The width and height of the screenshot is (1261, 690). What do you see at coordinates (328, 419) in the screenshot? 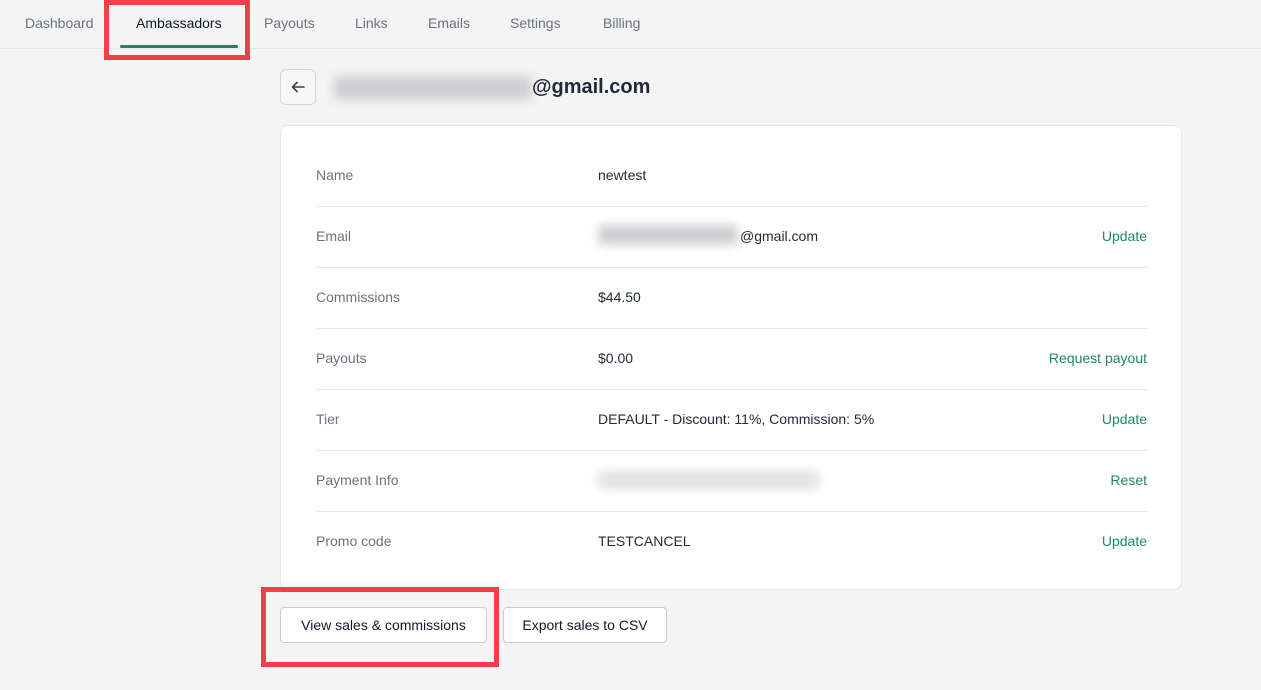
I see `detail-label: Tier` at bounding box center [328, 419].